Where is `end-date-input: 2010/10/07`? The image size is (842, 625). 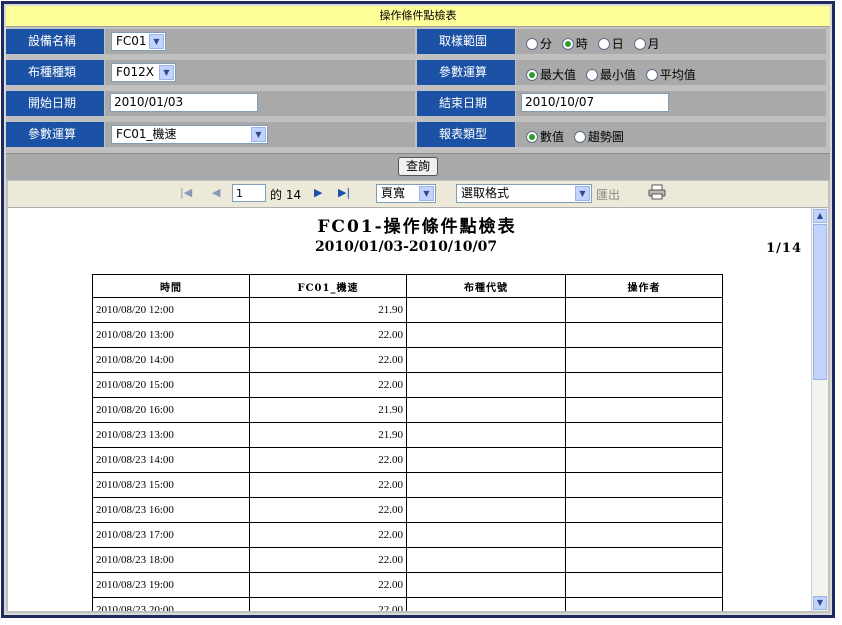
end-date-input: 2010/10/07 is located at coordinates (595, 102).